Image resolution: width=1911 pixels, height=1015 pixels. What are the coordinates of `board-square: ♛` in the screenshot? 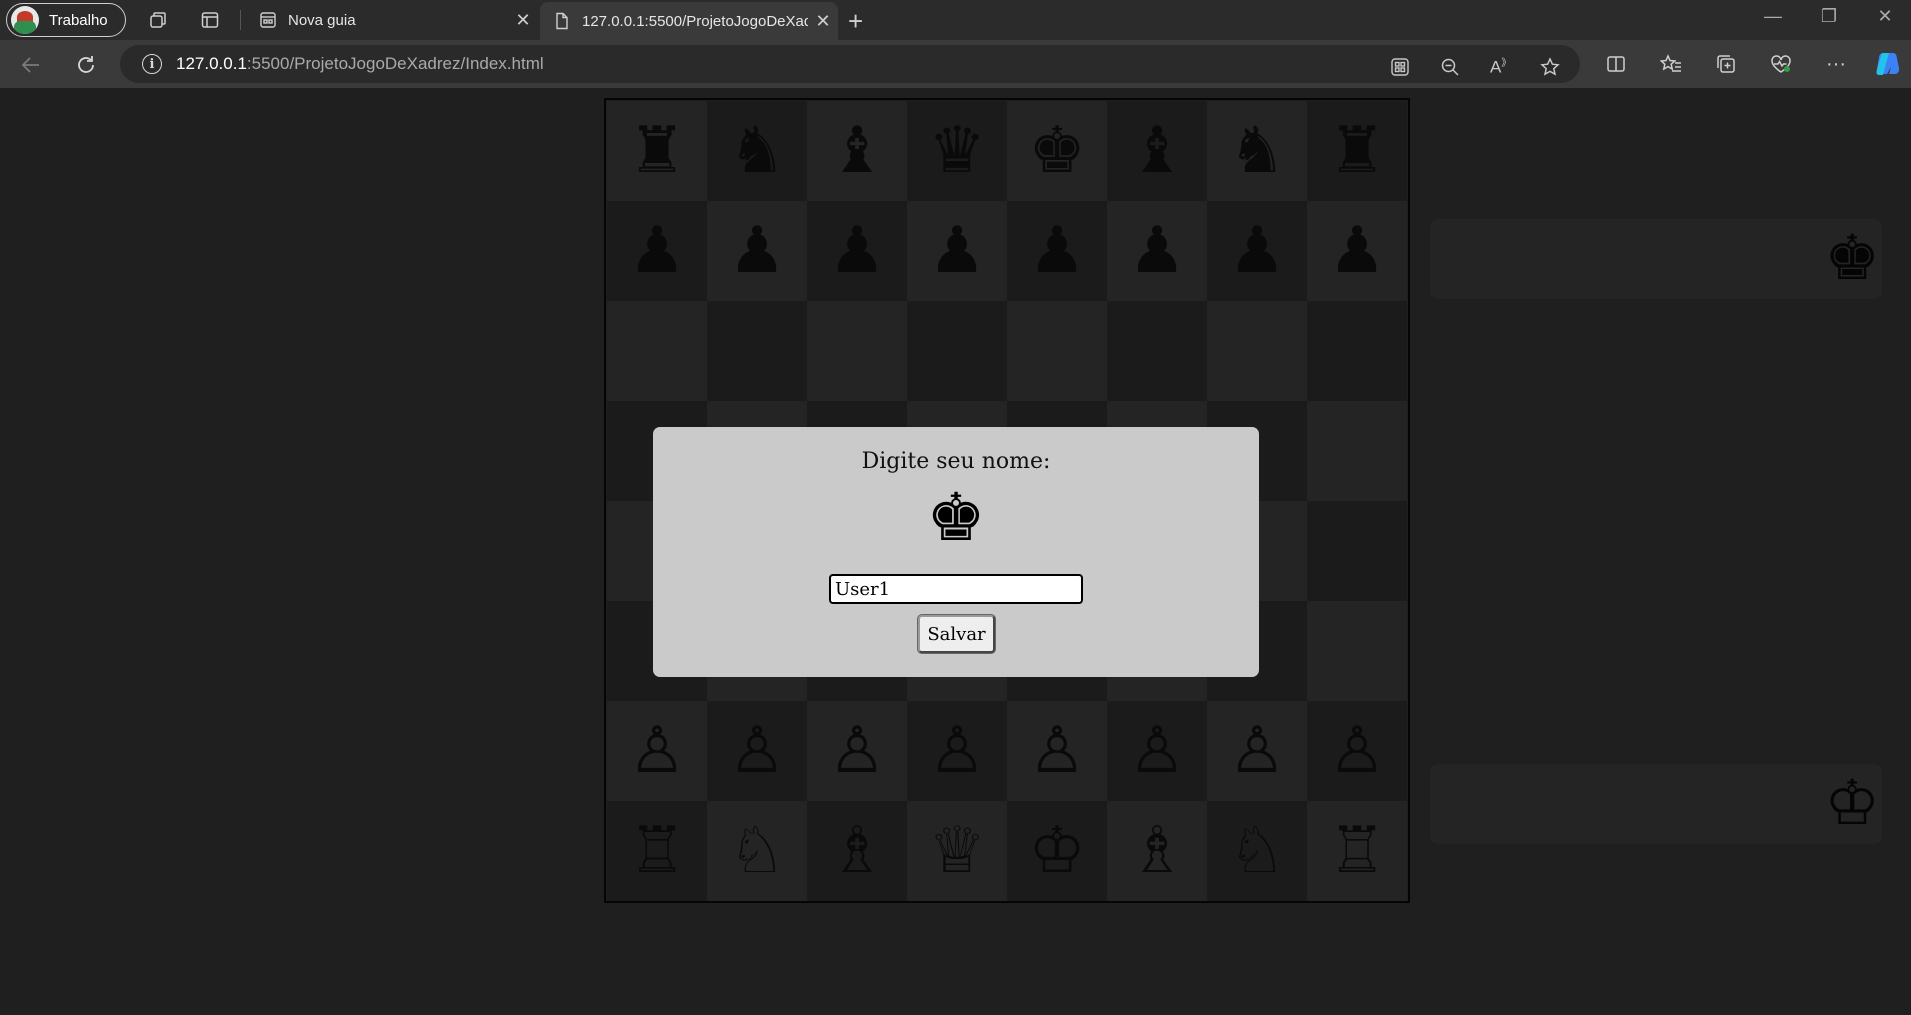 It's located at (957, 151).